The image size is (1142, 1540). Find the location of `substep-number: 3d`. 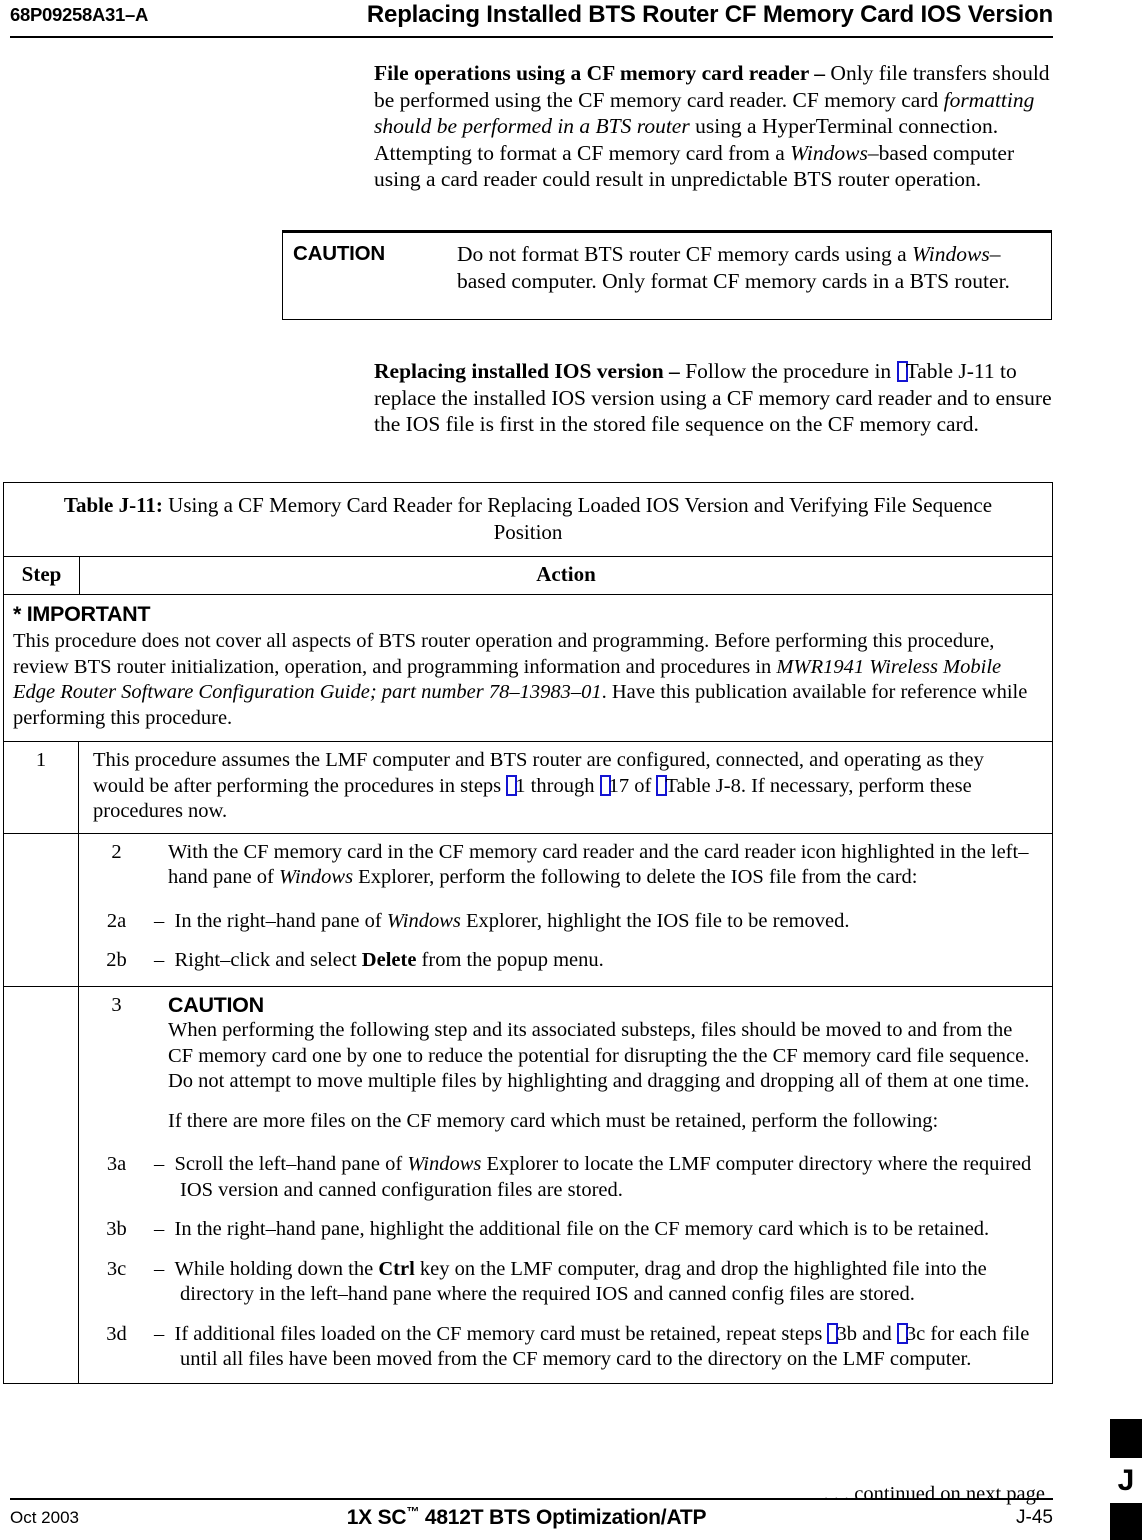

substep-number: 3d is located at coordinates (116, 1333).